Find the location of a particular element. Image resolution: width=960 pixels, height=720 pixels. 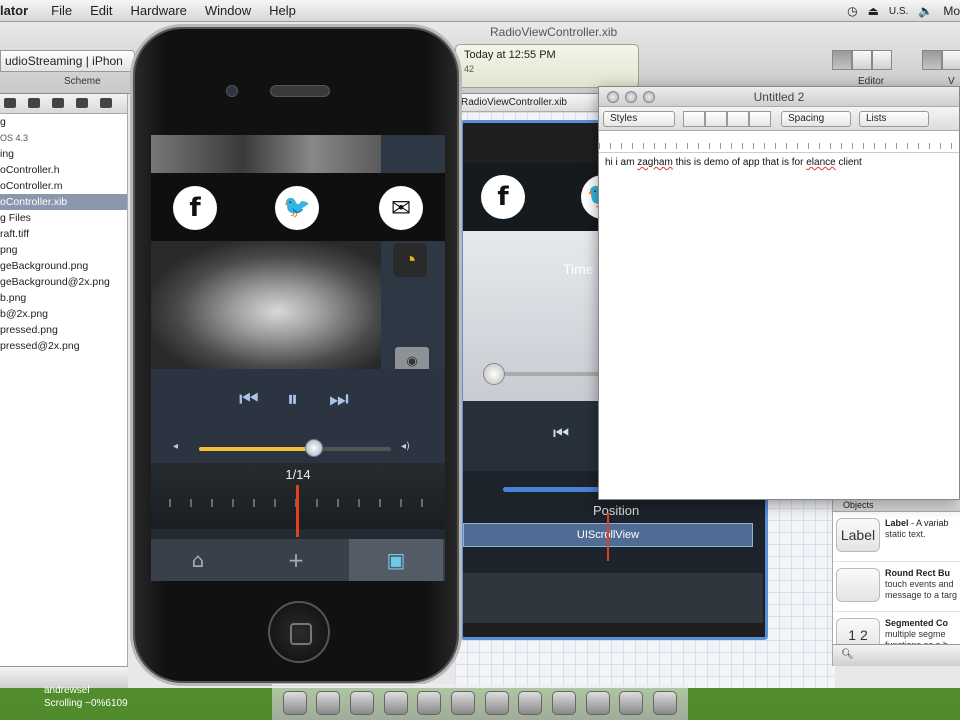

rss-icon: ◔ is located at coordinates (410, 260).